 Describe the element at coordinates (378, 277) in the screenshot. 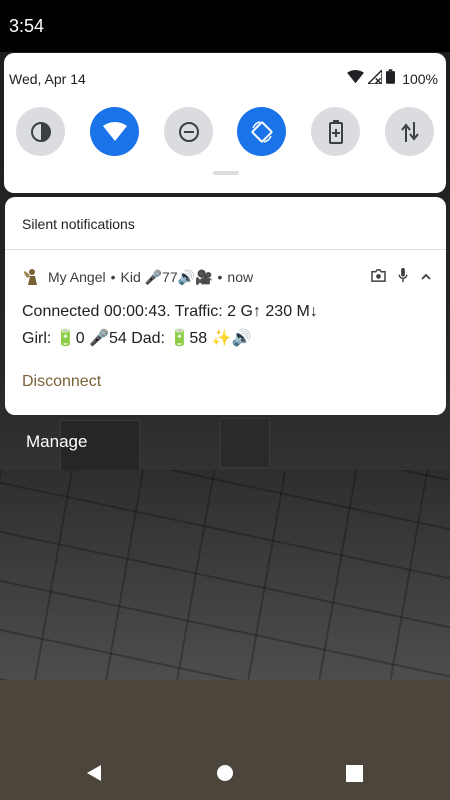

I see `camera-icon` at that location.